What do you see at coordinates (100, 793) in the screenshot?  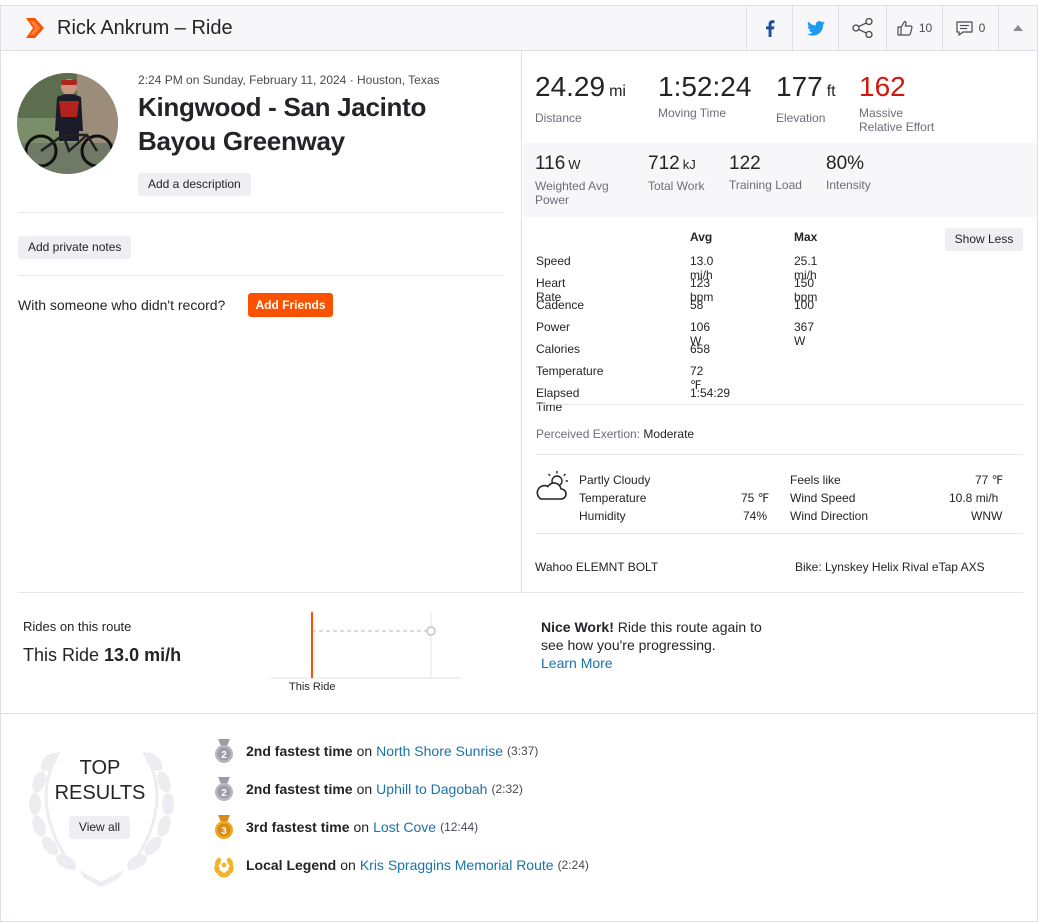 I see `top-results-line2: RESULTS` at bounding box center [100, 793].